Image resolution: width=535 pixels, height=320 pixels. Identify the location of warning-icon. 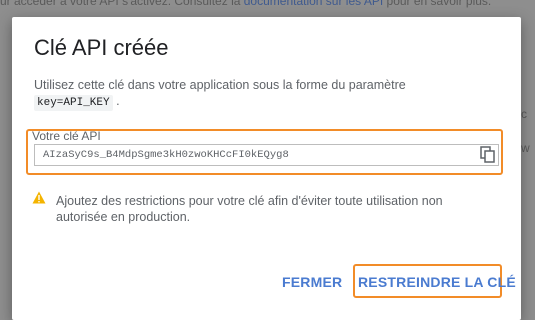
(39, 197).